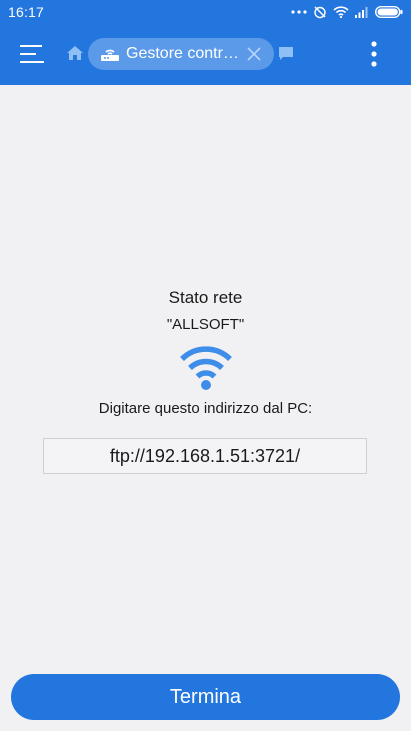  What do you see at coordinates (299, 12) in the screenshot?
I see `more-dots-icon` at bounding box center [299, 12].